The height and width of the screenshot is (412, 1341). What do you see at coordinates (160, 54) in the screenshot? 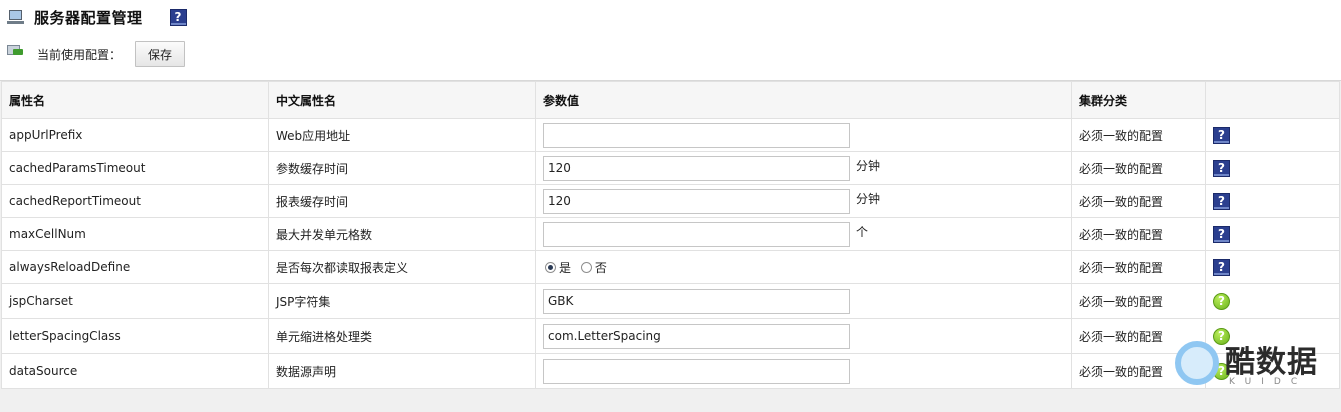
I see `save-button: 保存` at bounding box center [160, 54].